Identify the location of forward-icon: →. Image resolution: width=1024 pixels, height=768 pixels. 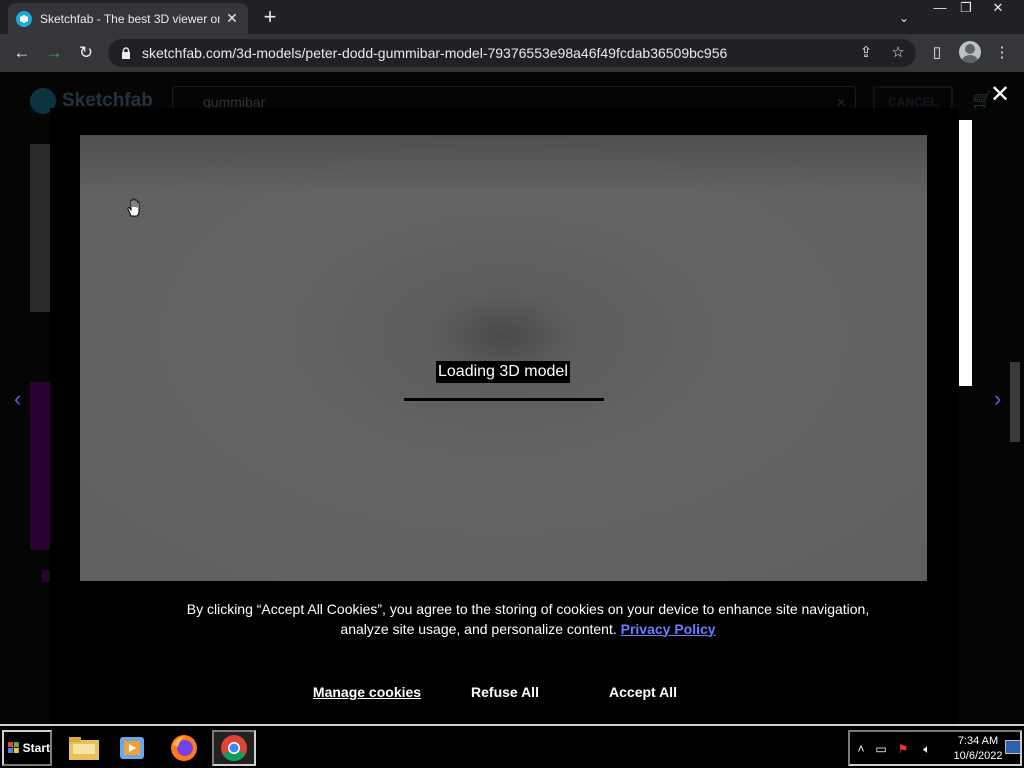
(54, 53).